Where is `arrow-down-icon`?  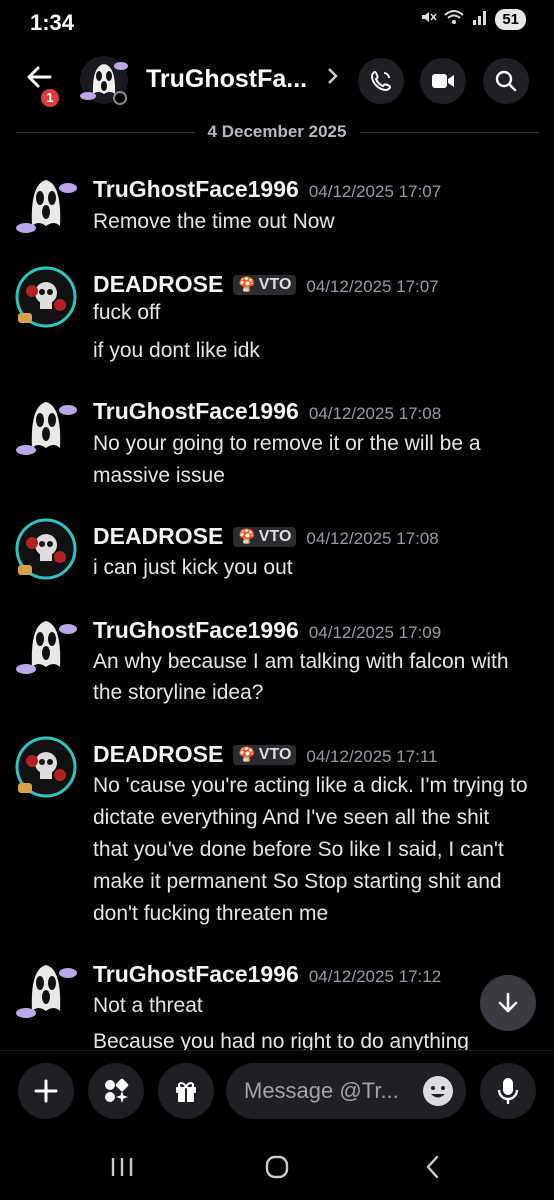 arrow-down-icon is located at coordinates (508, 1002).